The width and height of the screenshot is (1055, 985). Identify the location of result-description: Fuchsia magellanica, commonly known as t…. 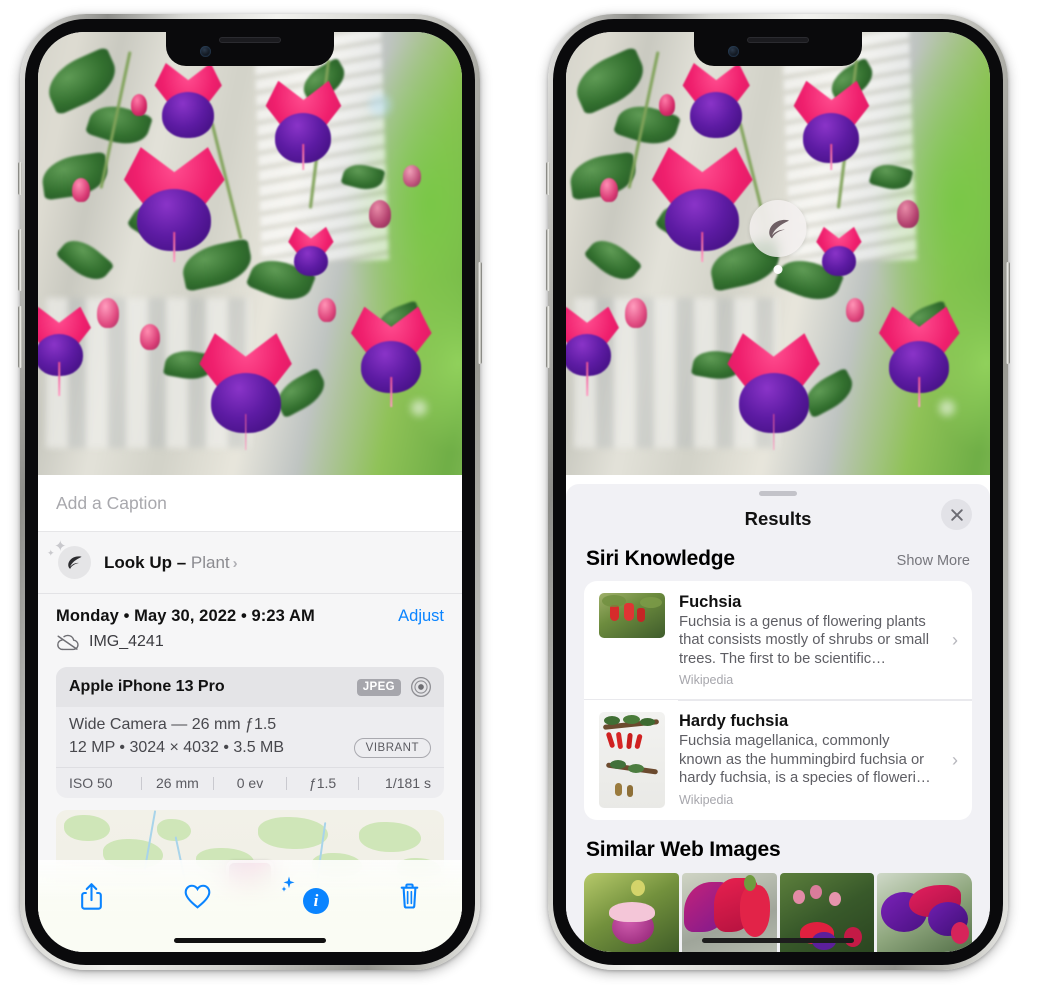
(805, 760).